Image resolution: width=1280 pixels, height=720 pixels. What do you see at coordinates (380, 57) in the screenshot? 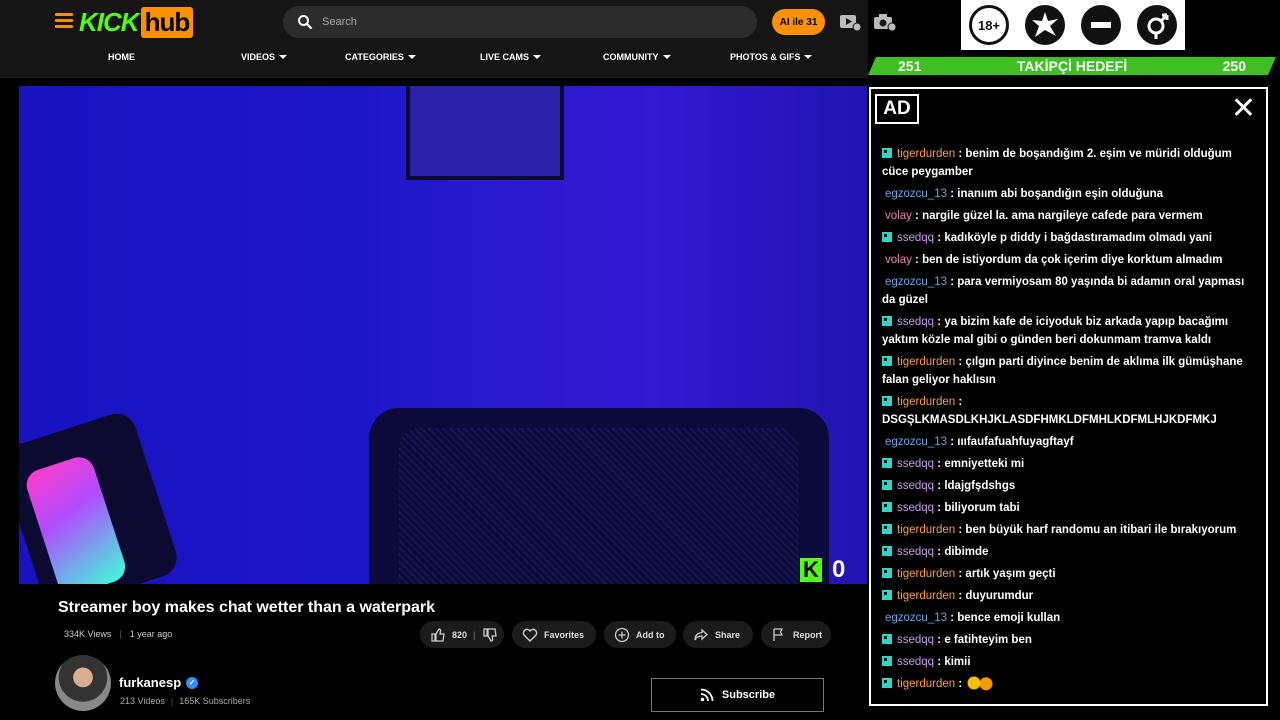
I see `nav-categories: CATEGORIES` at bounding box center [380, 57].